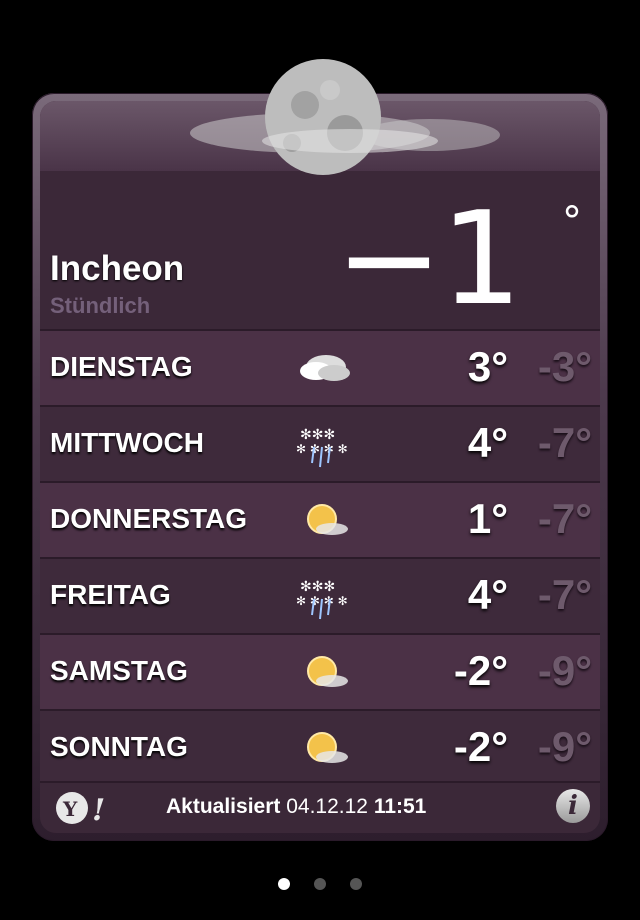 The width and height of the screenshot is (640, 920). I want to click on svg-text: Y, so click(70, 809).